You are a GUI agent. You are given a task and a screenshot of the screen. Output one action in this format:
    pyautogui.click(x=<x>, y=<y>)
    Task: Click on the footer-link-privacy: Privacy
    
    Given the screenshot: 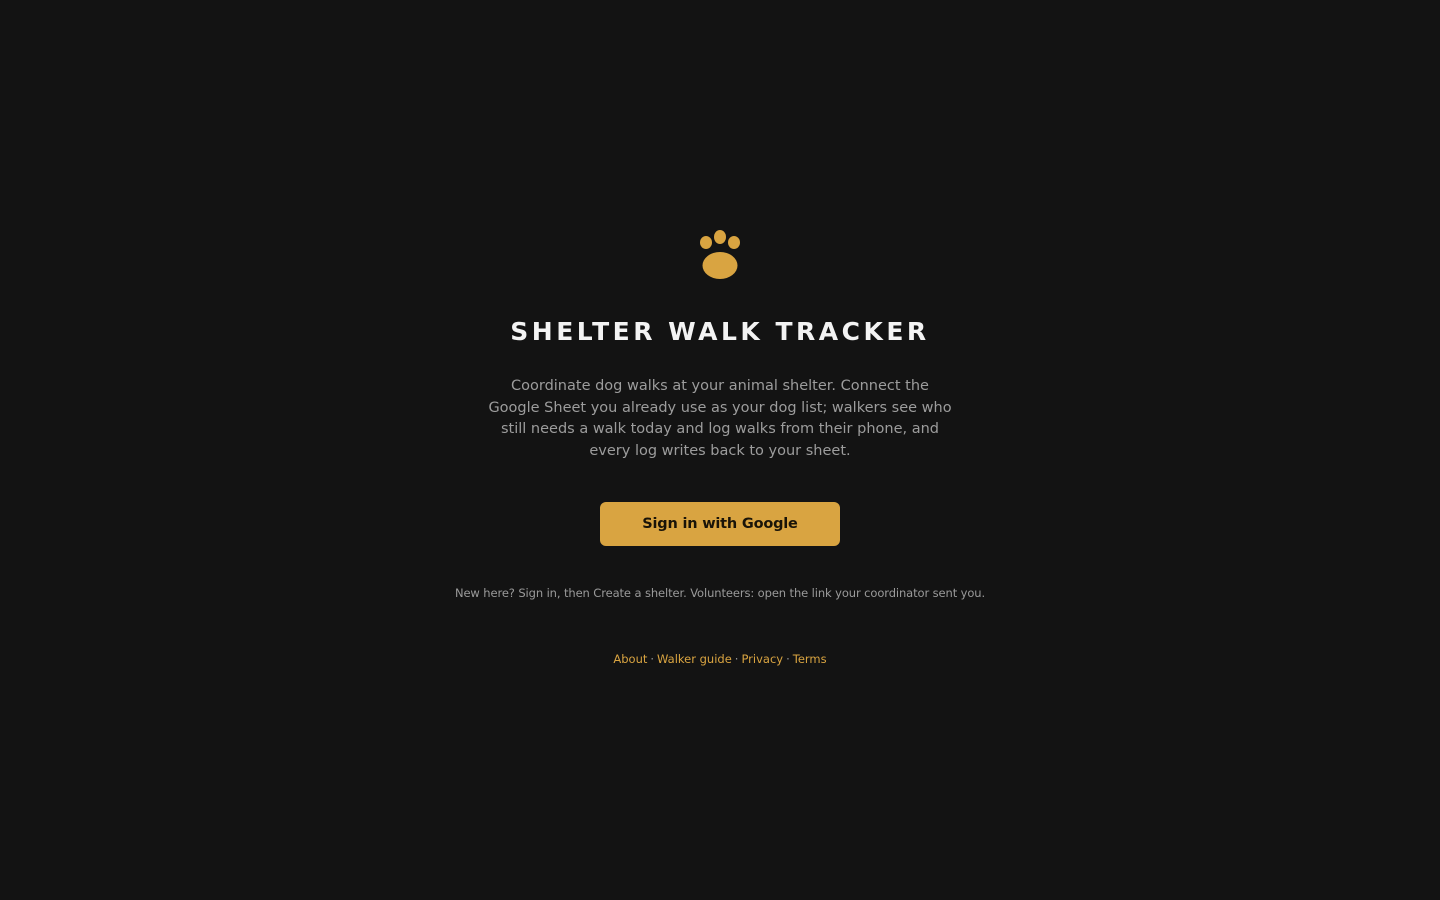 What is the action you would take?
    pyautogui.click(x=762, y=659)
    